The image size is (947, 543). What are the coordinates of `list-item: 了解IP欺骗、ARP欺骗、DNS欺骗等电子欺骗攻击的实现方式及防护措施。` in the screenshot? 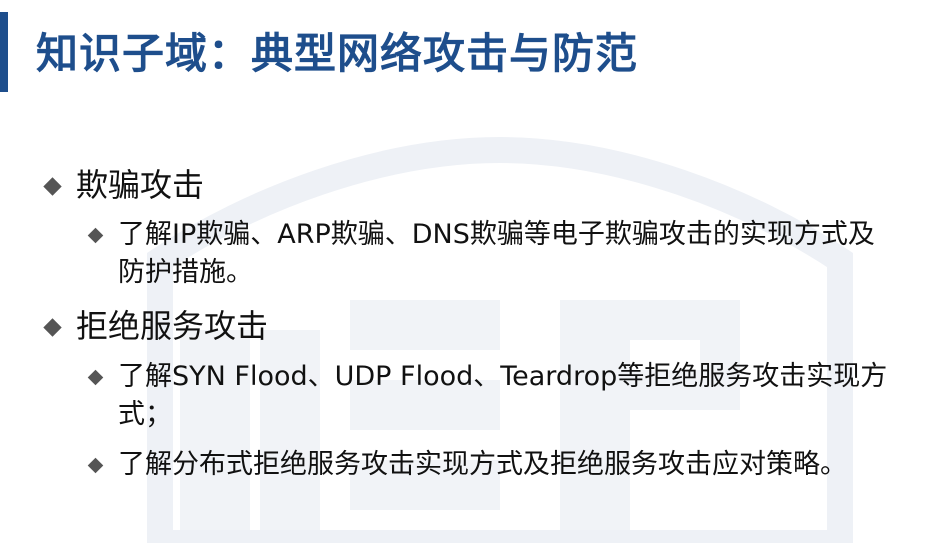 It's located at (488, 254).